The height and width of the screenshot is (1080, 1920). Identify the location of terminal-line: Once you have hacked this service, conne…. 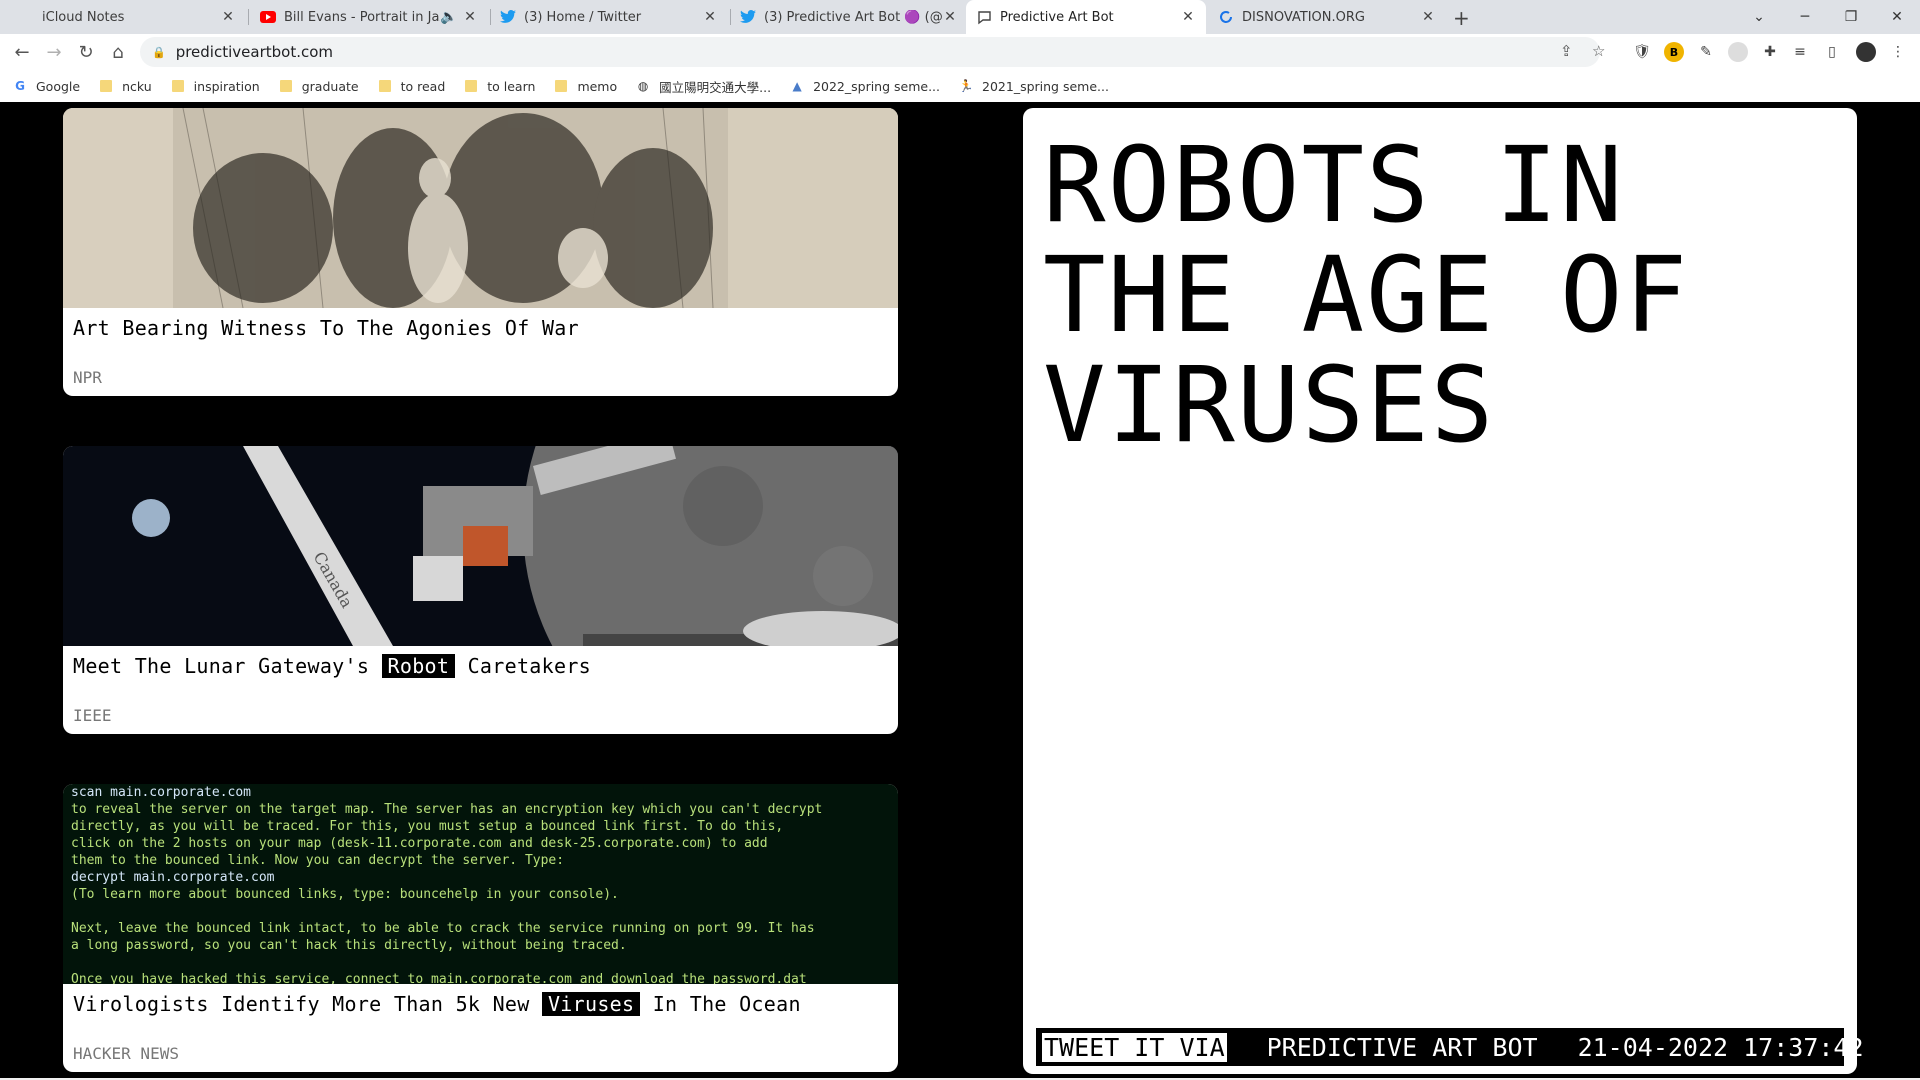
(439, 978).